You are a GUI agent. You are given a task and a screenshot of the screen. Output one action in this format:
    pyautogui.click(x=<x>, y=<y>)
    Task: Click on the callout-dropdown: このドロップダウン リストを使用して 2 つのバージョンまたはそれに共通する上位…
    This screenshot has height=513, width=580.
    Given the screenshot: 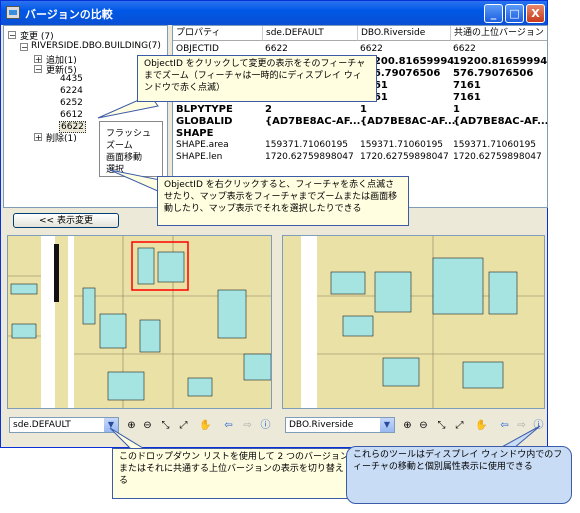 What is the action you would take?
    pyautogui.click(x=234, y=473)
    